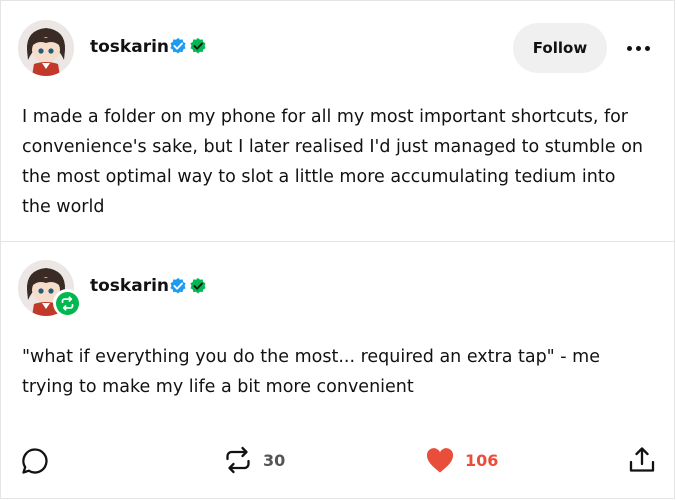  I want to click on reply-bubble-icon, so click(35, 461).